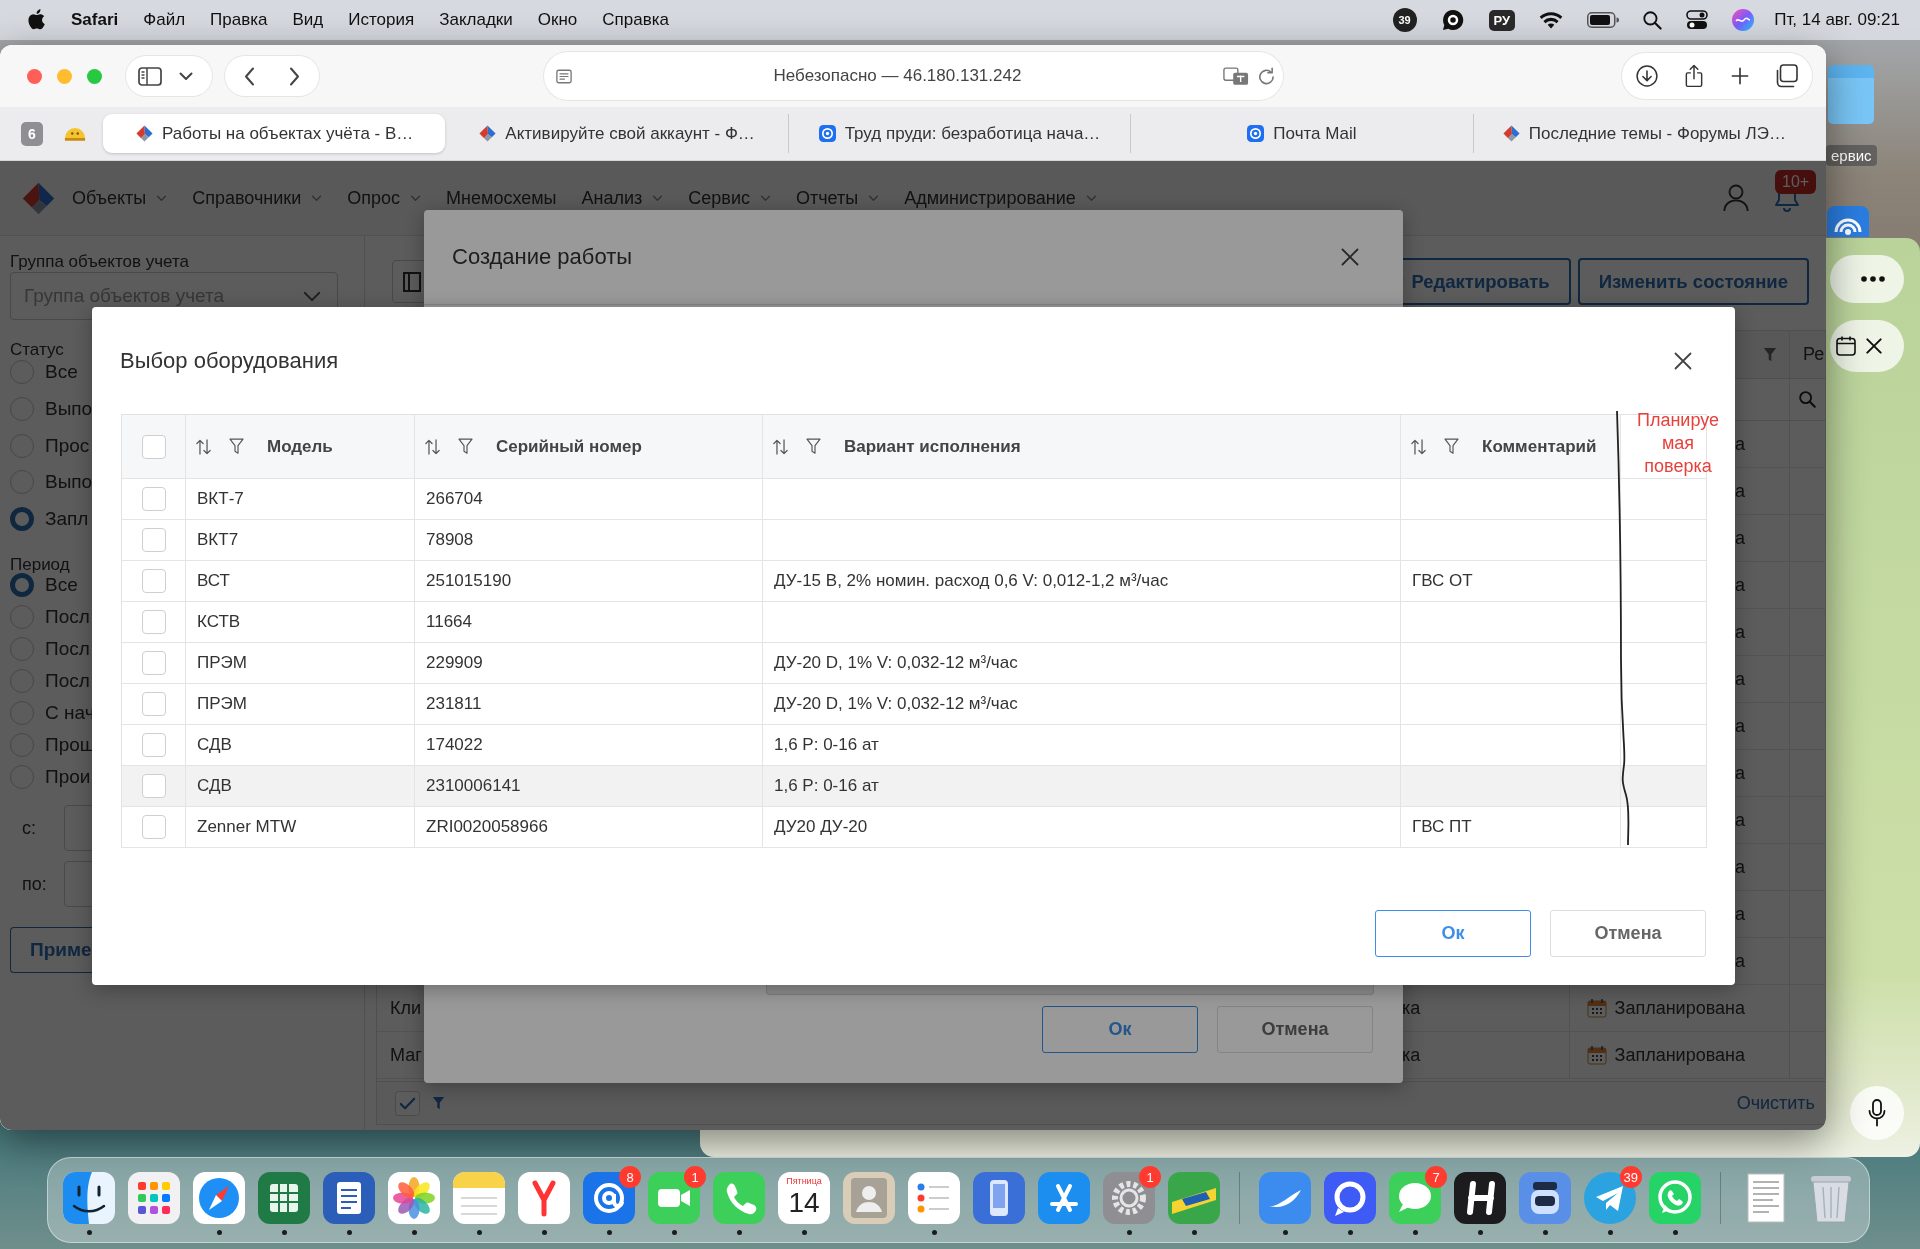 The image size is (1920, 1249). What do you see at coordinates (914, 540) in the screenshot?
I see `table-row: ВКТ7 78908` at bounding box center [914, 540].